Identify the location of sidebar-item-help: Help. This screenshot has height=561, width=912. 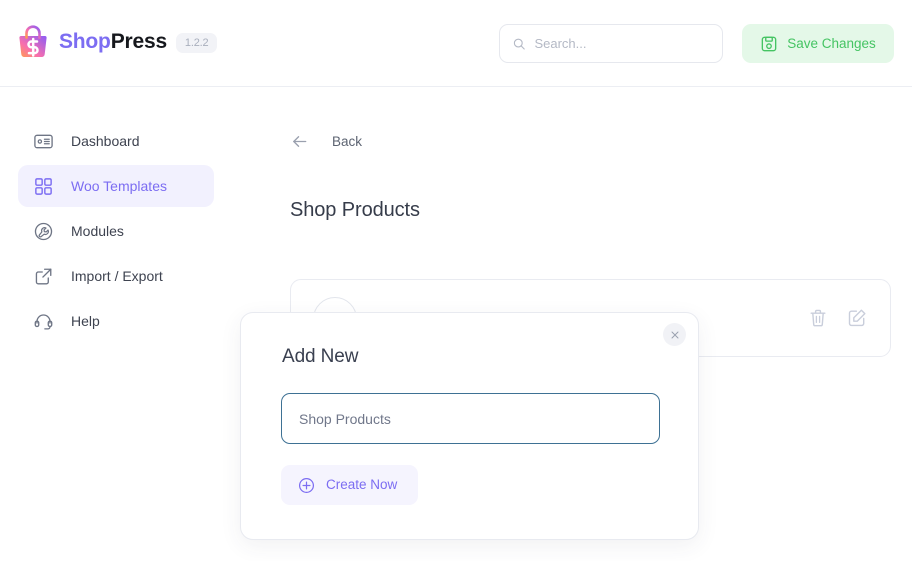
(116, 321).